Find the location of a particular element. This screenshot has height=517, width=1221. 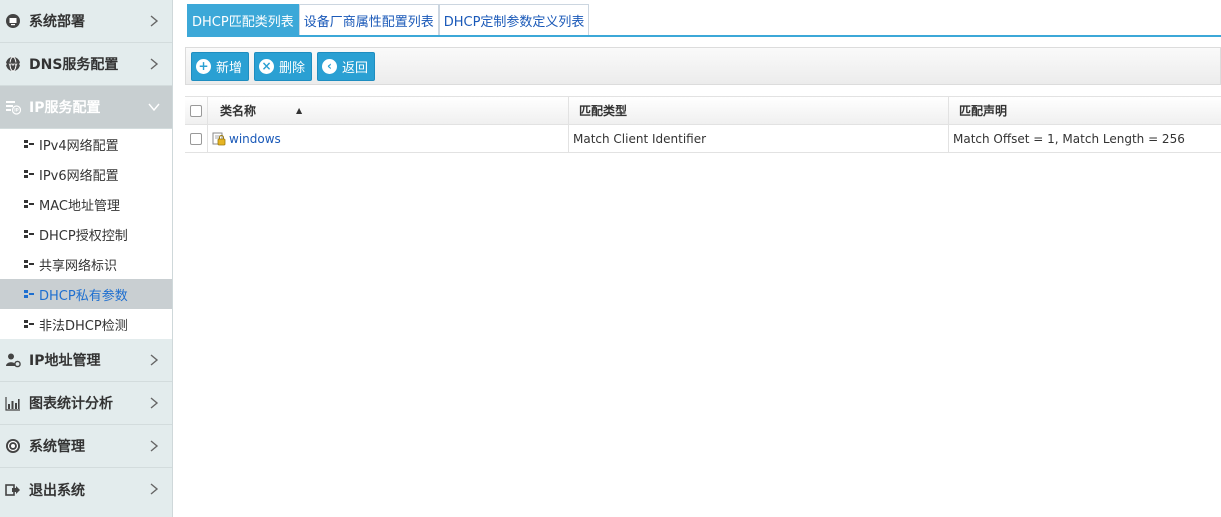

globe-icon: www is located at coordinates (13, 64).